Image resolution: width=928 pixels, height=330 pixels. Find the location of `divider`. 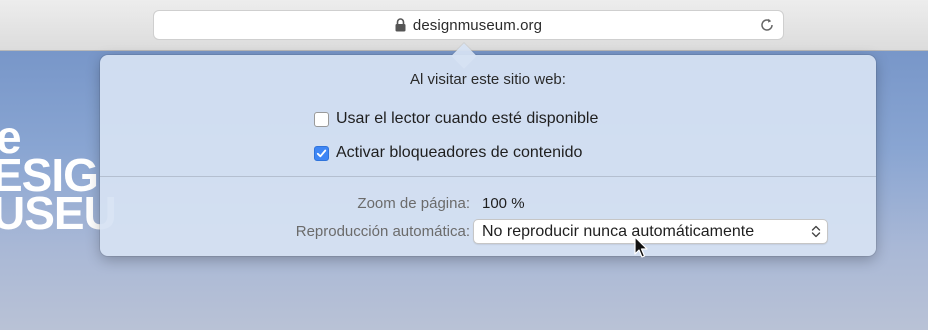

divider is located at coordinates (488, 176).